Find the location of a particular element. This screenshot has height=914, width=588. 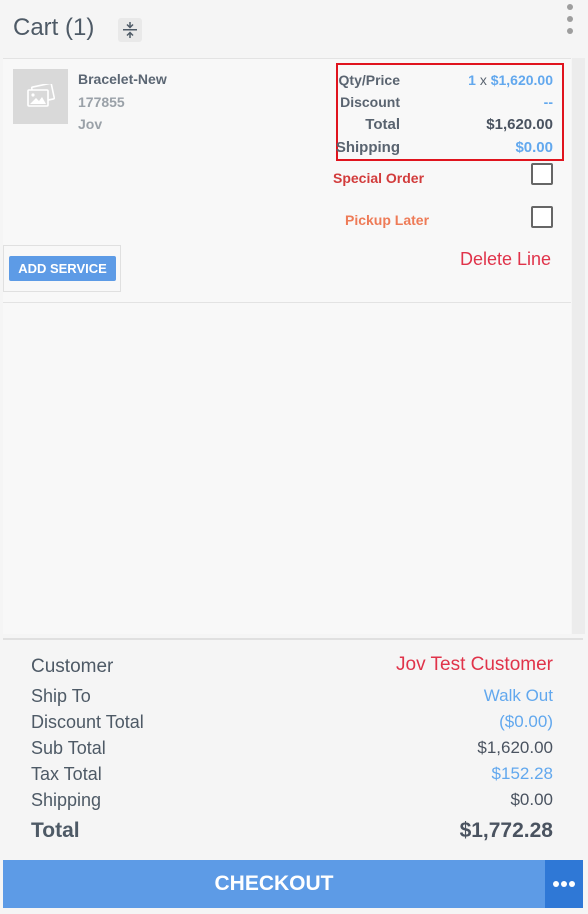

scrollbar is located at coordinates (578, 346).